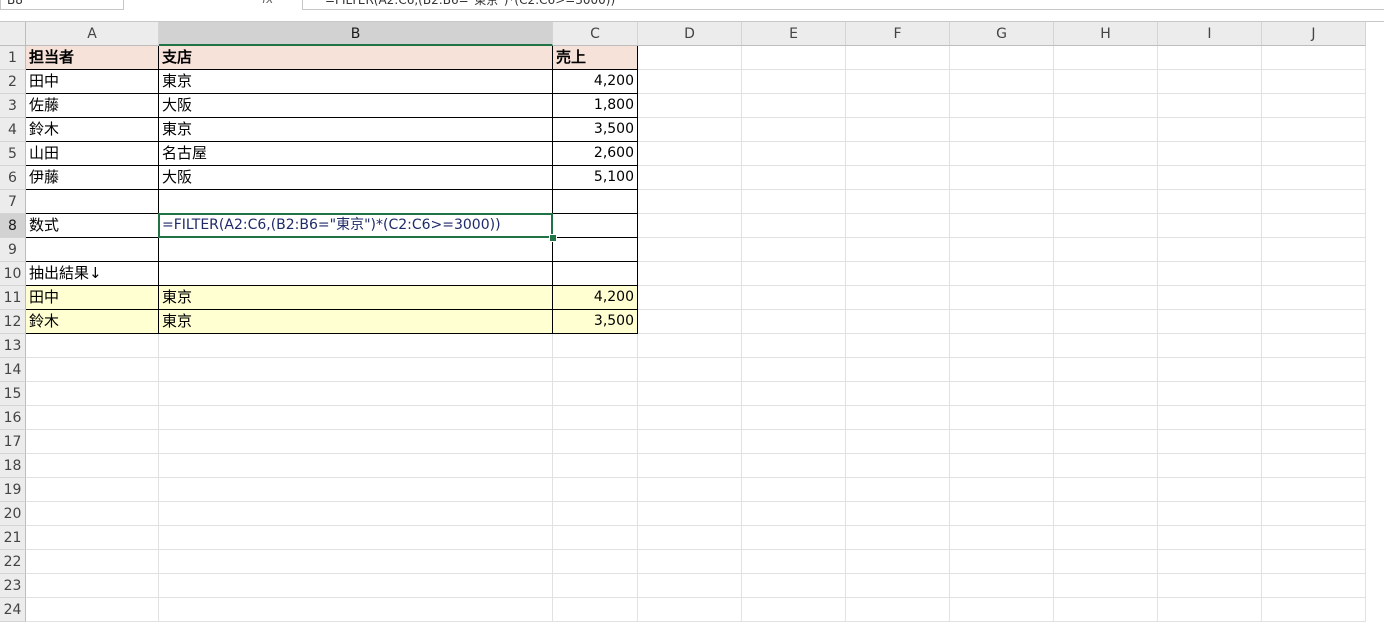 This screenshot has width=1384, height=624. I want to click on row-header-14: 14, so click(13, 370).